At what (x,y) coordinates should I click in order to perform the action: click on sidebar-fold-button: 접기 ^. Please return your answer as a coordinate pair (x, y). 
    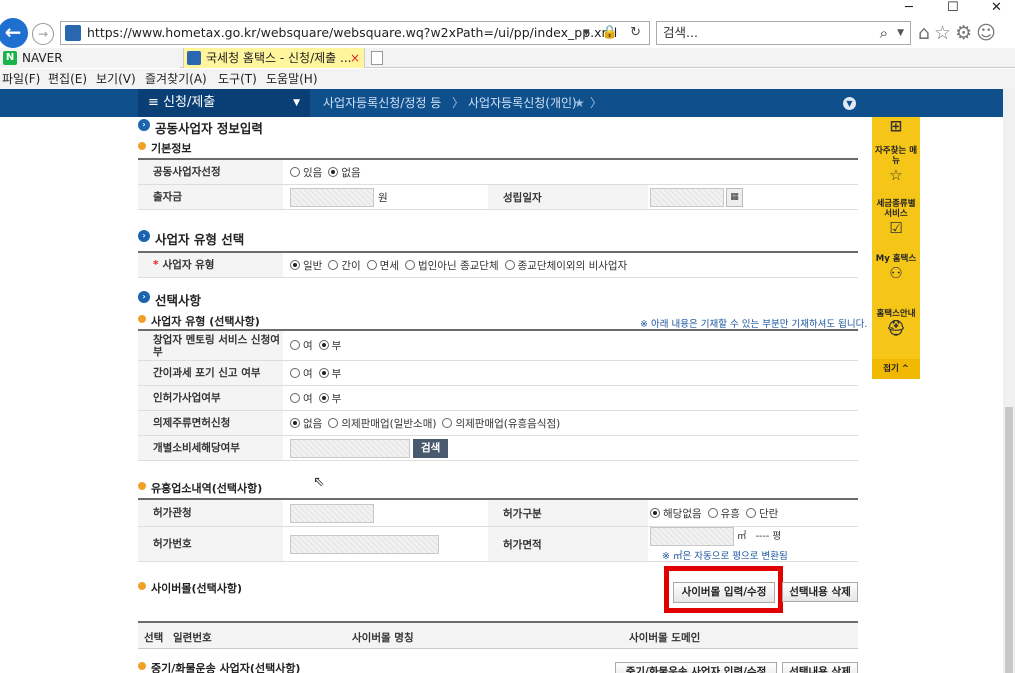
    Looking at the image, I should click on (896, 369).